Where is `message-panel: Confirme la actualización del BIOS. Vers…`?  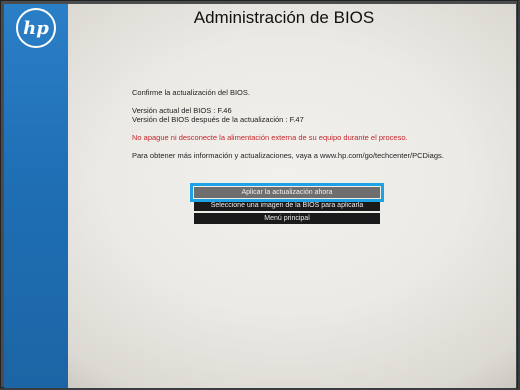
message-panel: Confirme la actualización del BIOS. Vers… is located at coordinates (312, 124).